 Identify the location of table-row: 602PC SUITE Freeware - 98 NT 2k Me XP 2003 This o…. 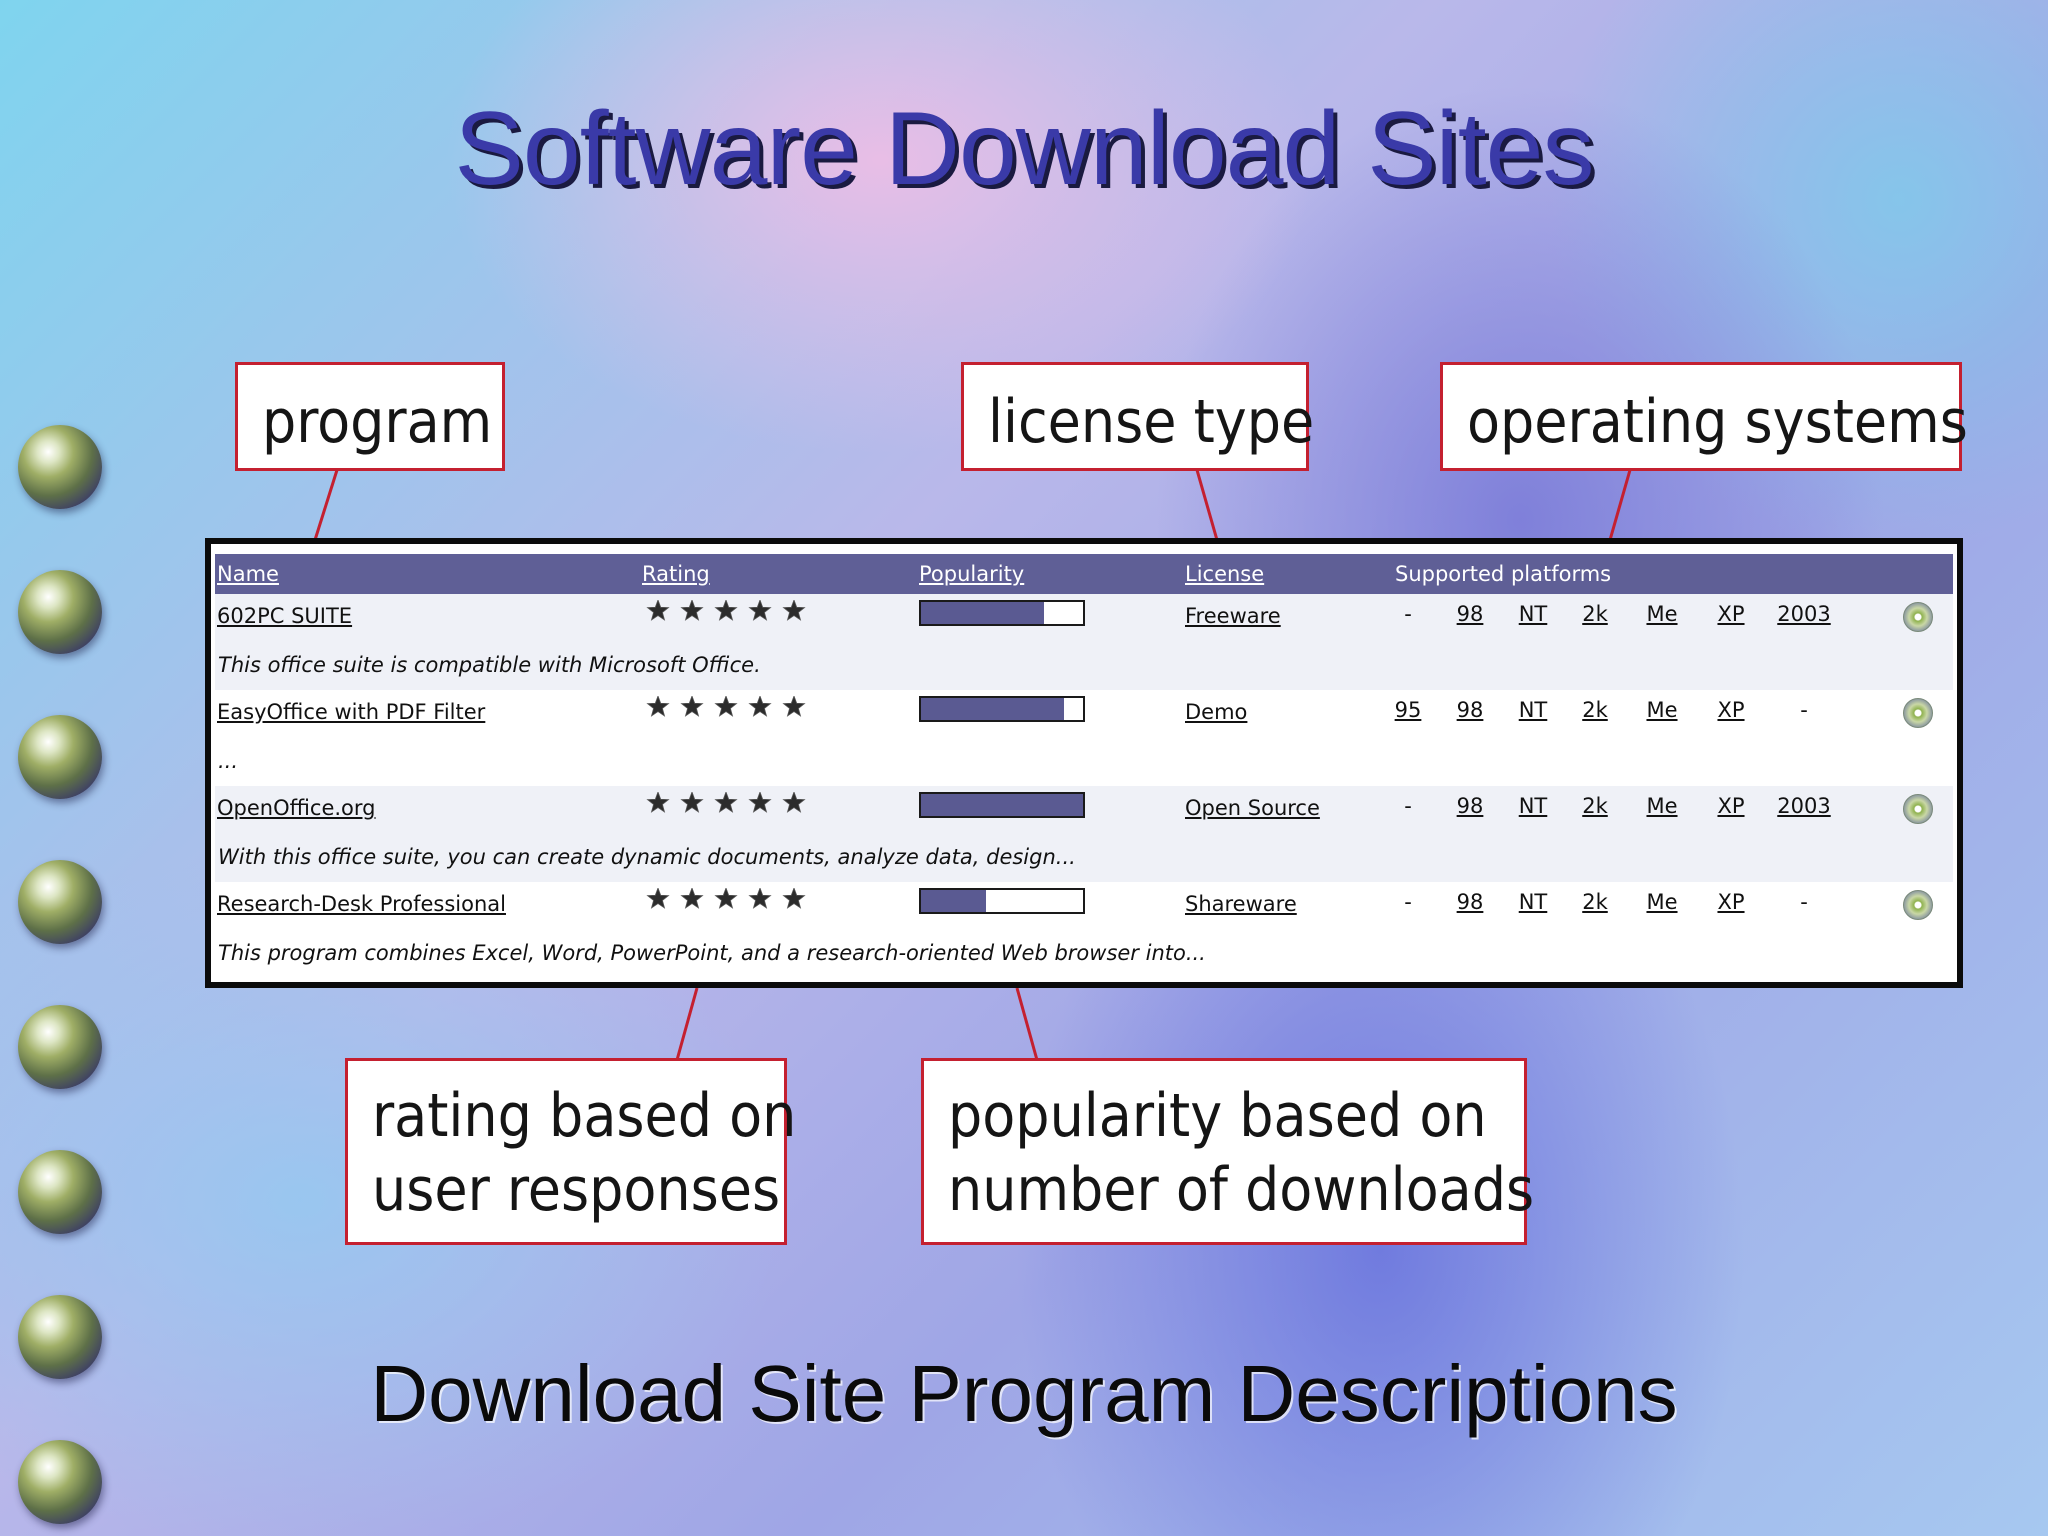
(1084, 642).